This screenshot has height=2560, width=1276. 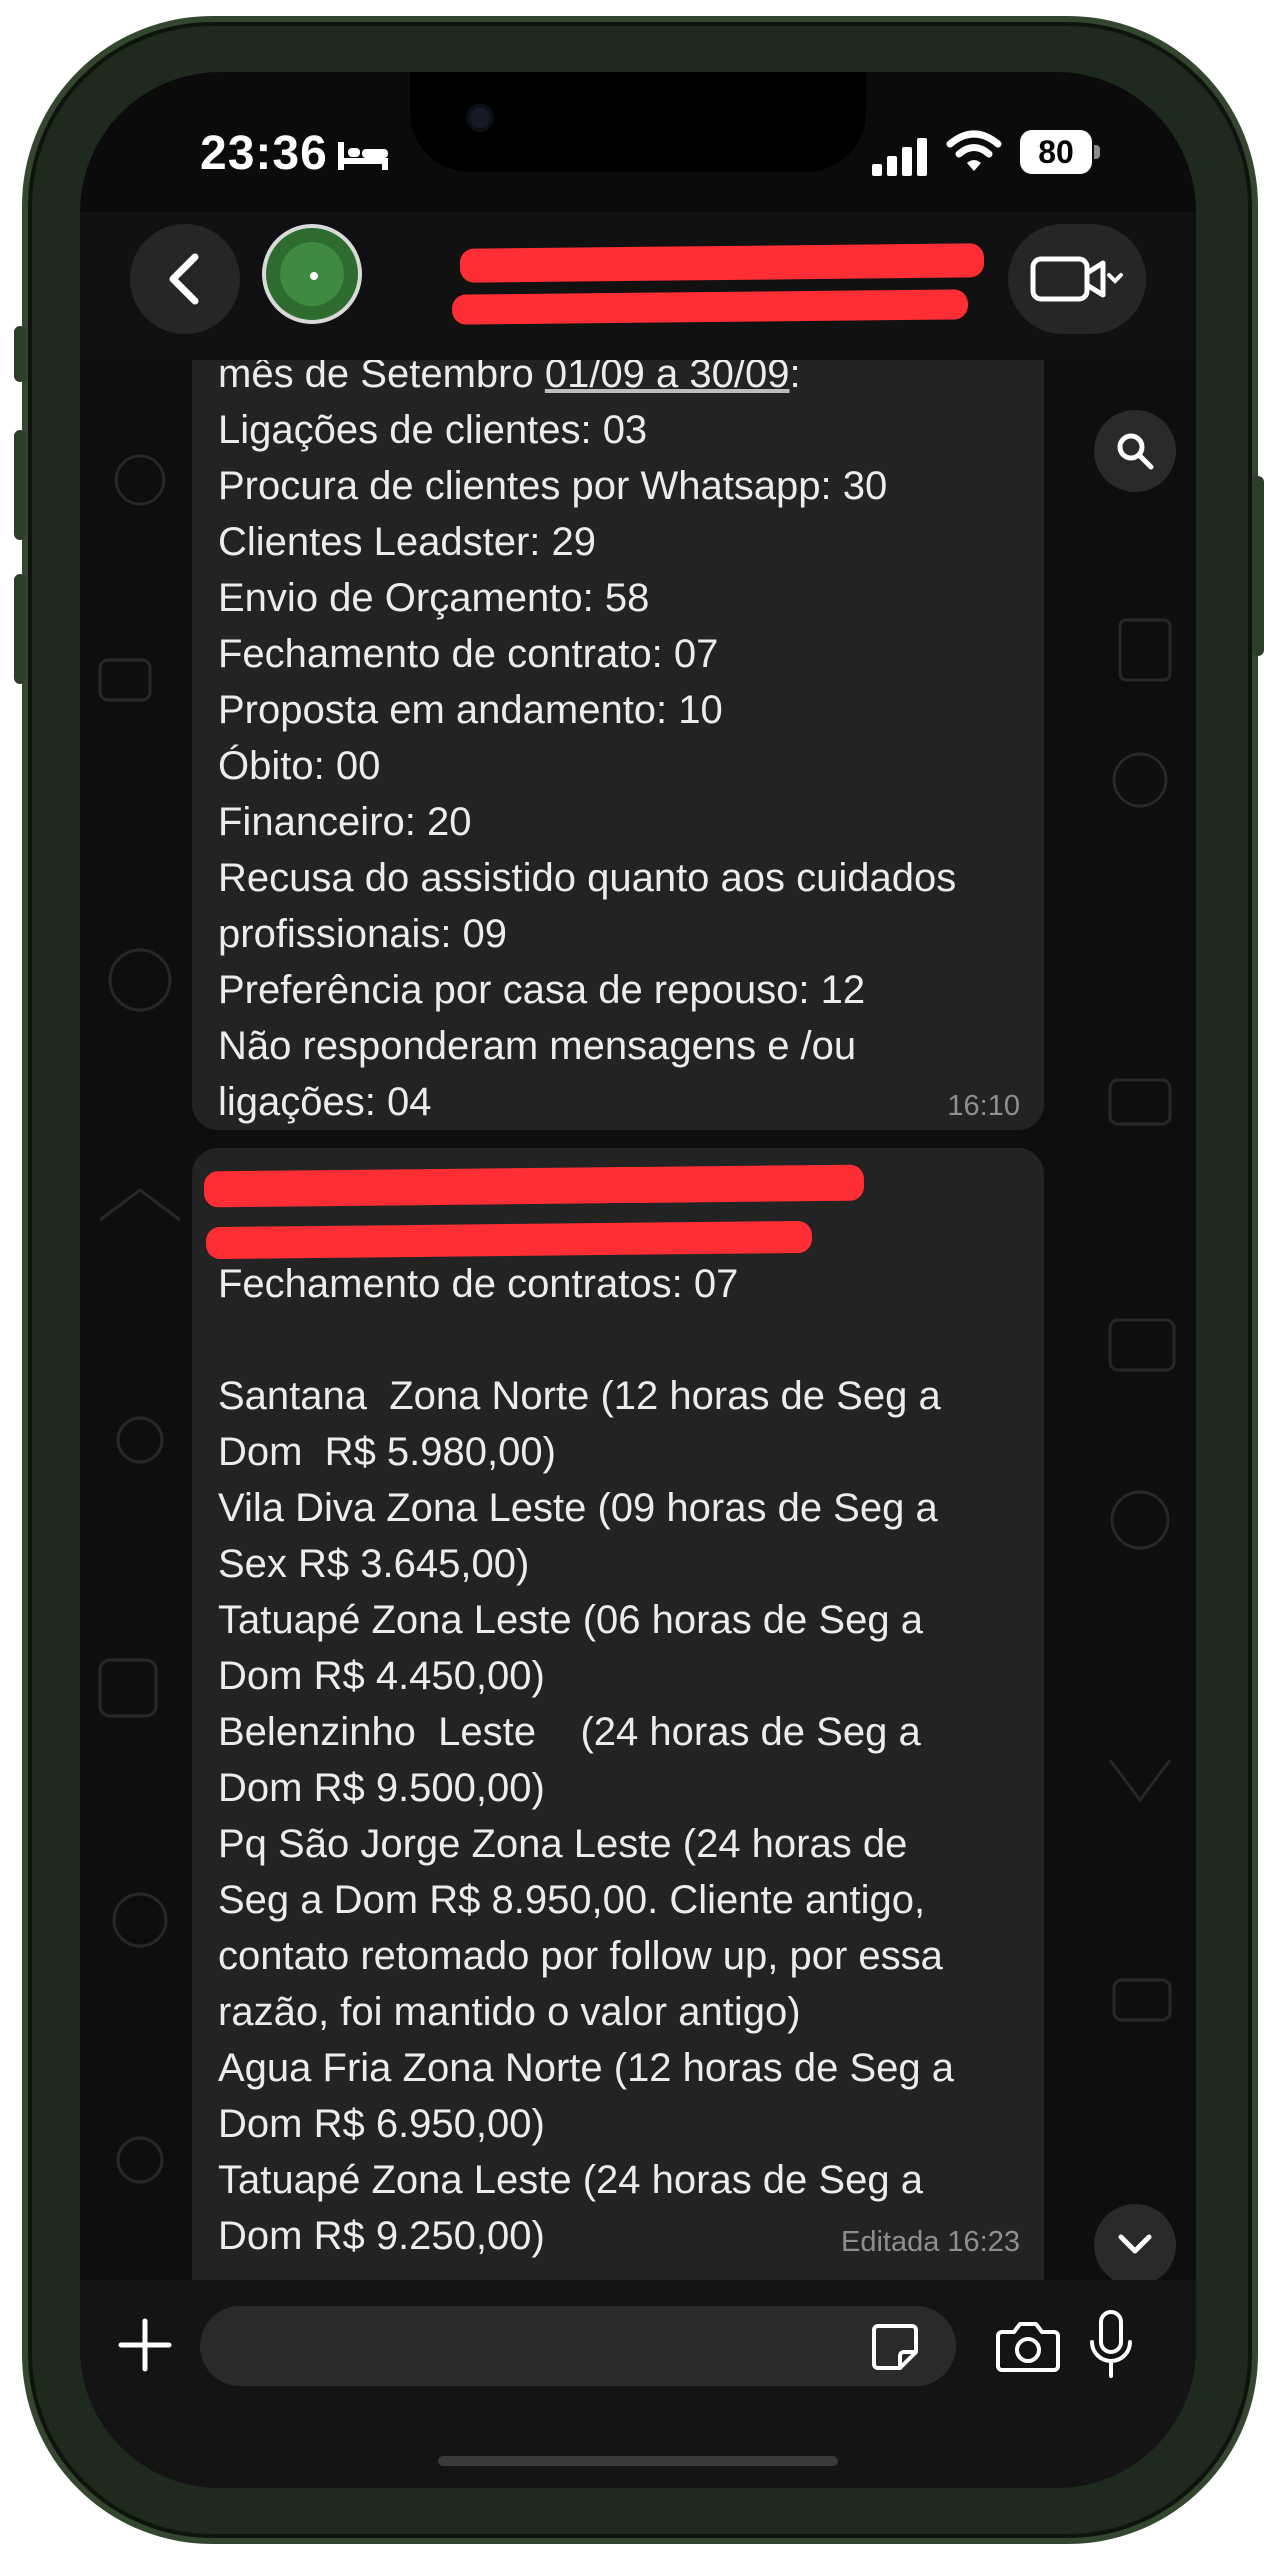 What do you see at coordinates (381, 2124) in the screenshot?
I see `message-line: Dom R$ 6.950,00)` at bounding box center [381, 2124].